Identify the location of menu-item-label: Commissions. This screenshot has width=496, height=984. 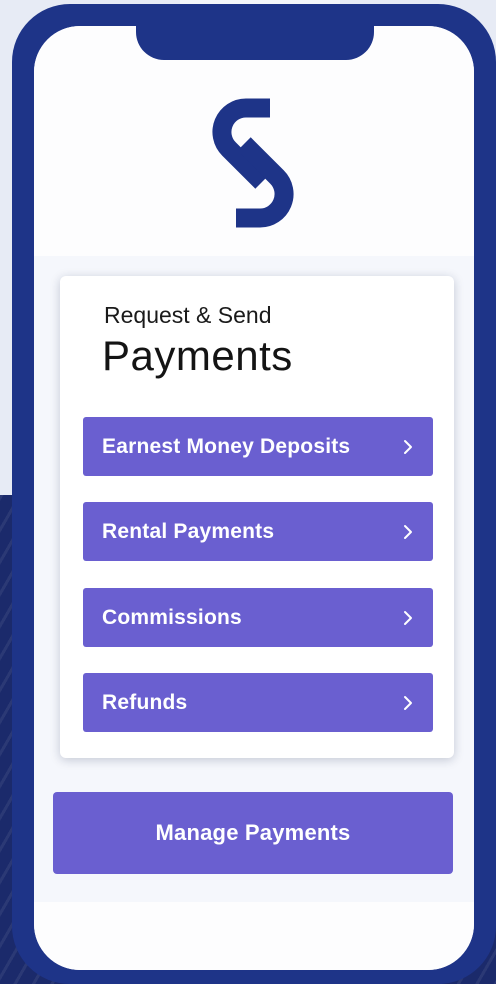
(172, 617).